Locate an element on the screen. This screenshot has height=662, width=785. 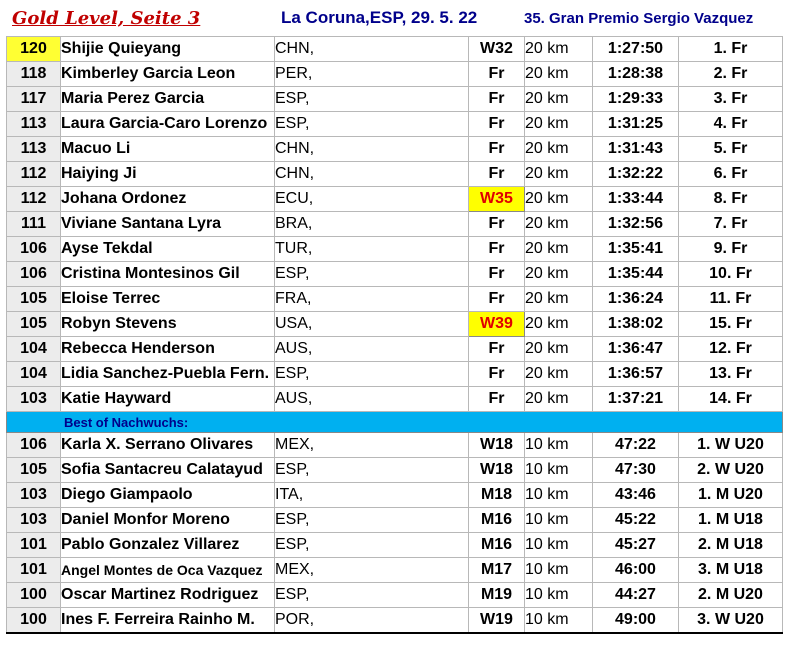
place-cell: 12. Fr is located at coordinates (730, 349).